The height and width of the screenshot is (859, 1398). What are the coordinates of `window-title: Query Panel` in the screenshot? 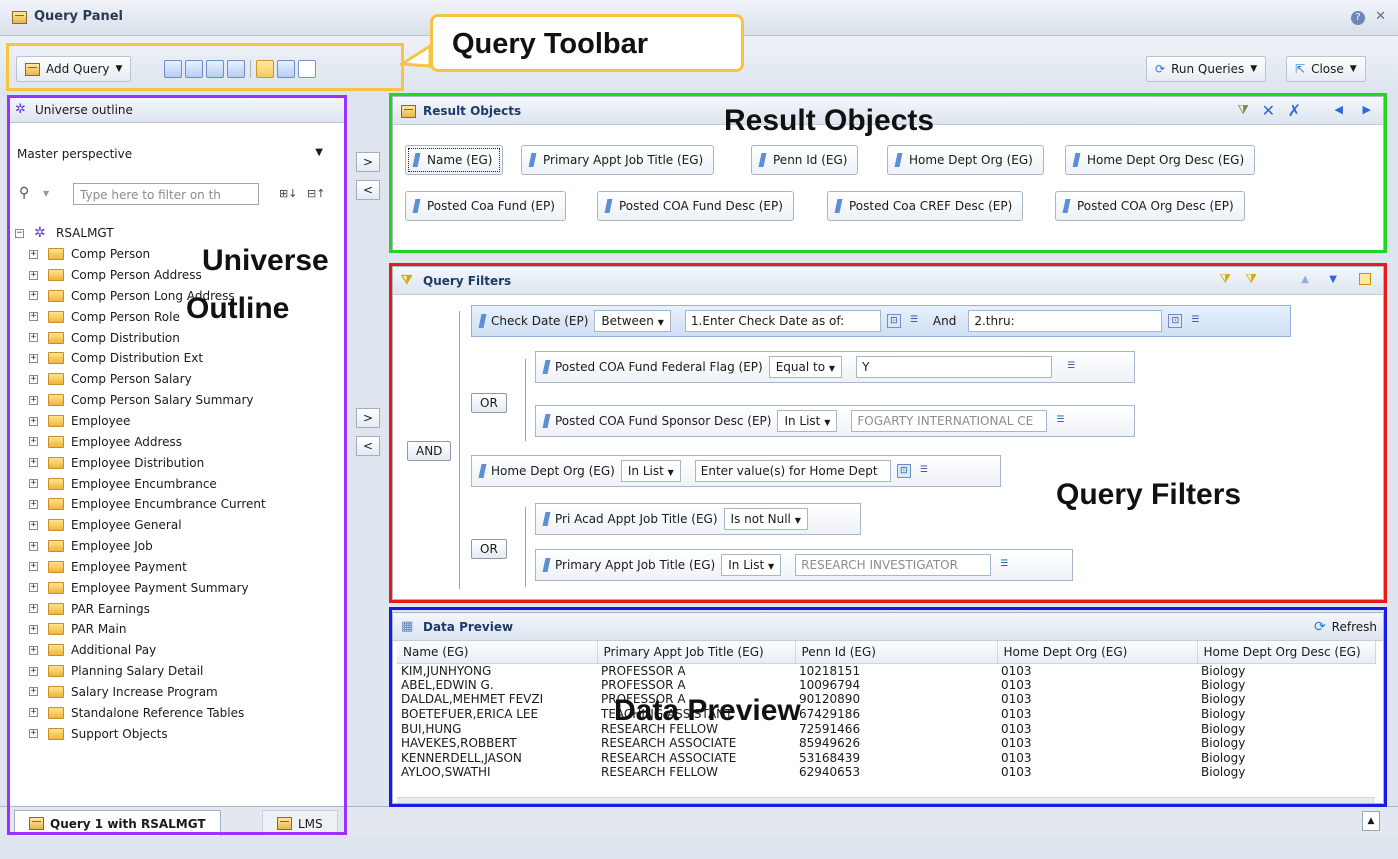 It's located at (79, 16).